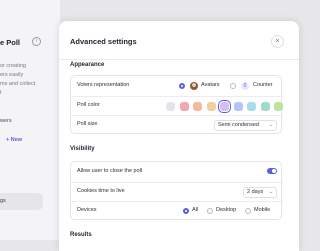 Image resolution: width=320 pixels, height=251 pixels. Describe the element at coordinates (245, 125) in the screenshot. I see `poll-size-select: Semi condensed ⌄` at that location.